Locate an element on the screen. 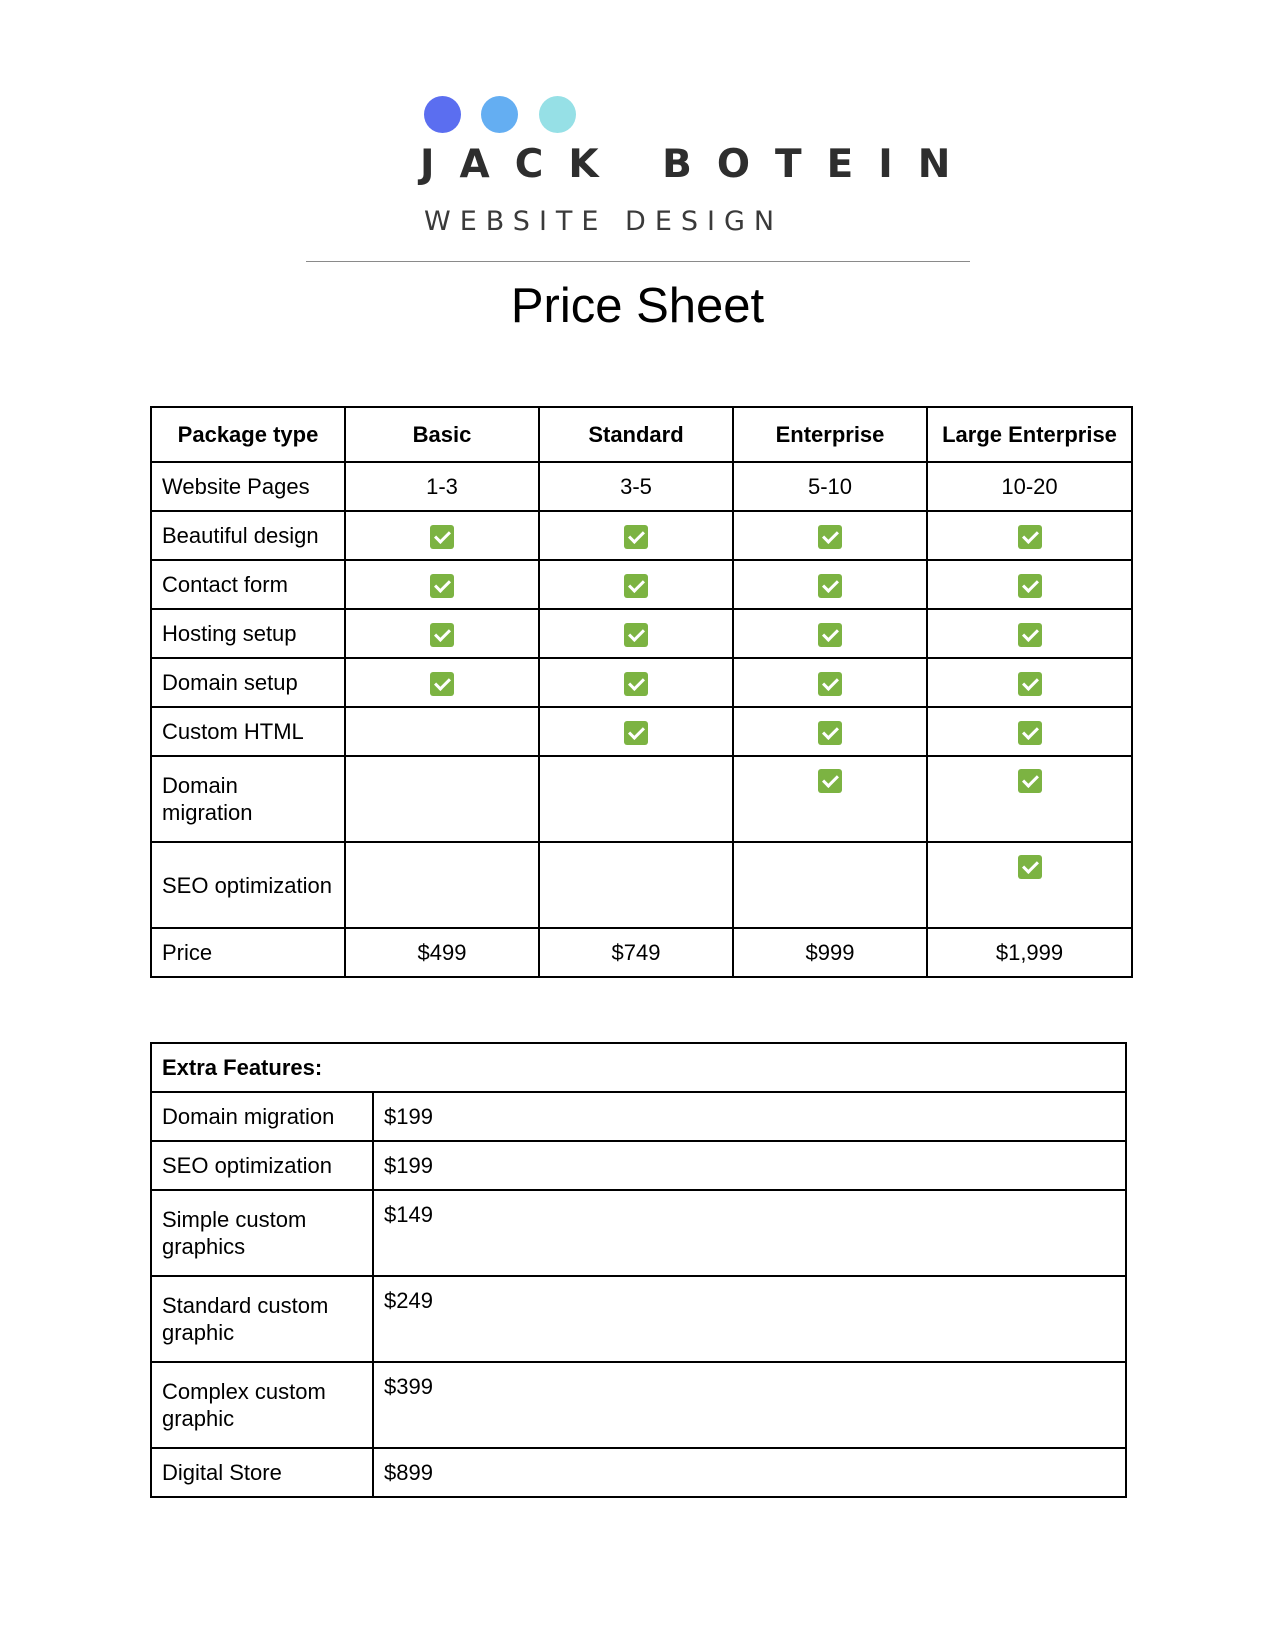 Image resolution: width=1275 pixels, height=1650 pixels. table-row: Hosting setup is located at coordinates (641, 633).